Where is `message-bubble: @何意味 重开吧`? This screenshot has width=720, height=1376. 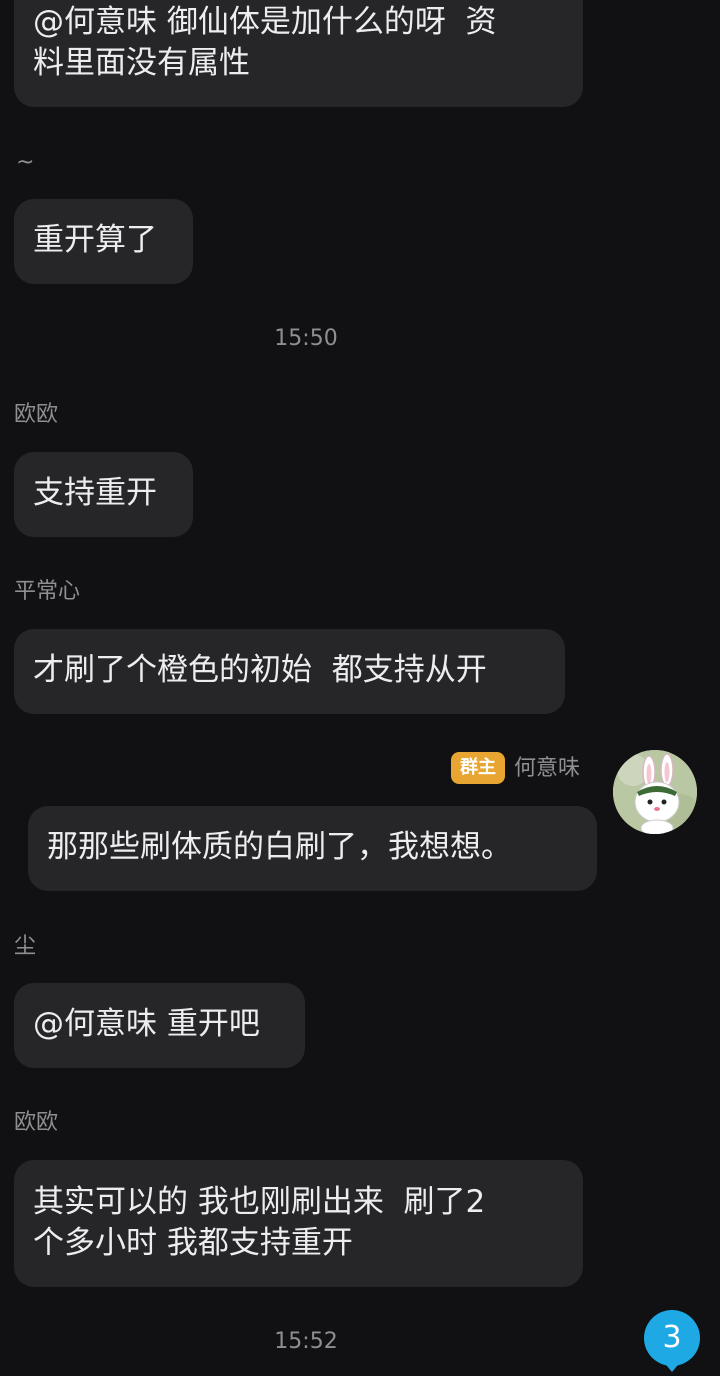
message-bubble: @何意味 重开吧 is located at coordinates (159, 1025).